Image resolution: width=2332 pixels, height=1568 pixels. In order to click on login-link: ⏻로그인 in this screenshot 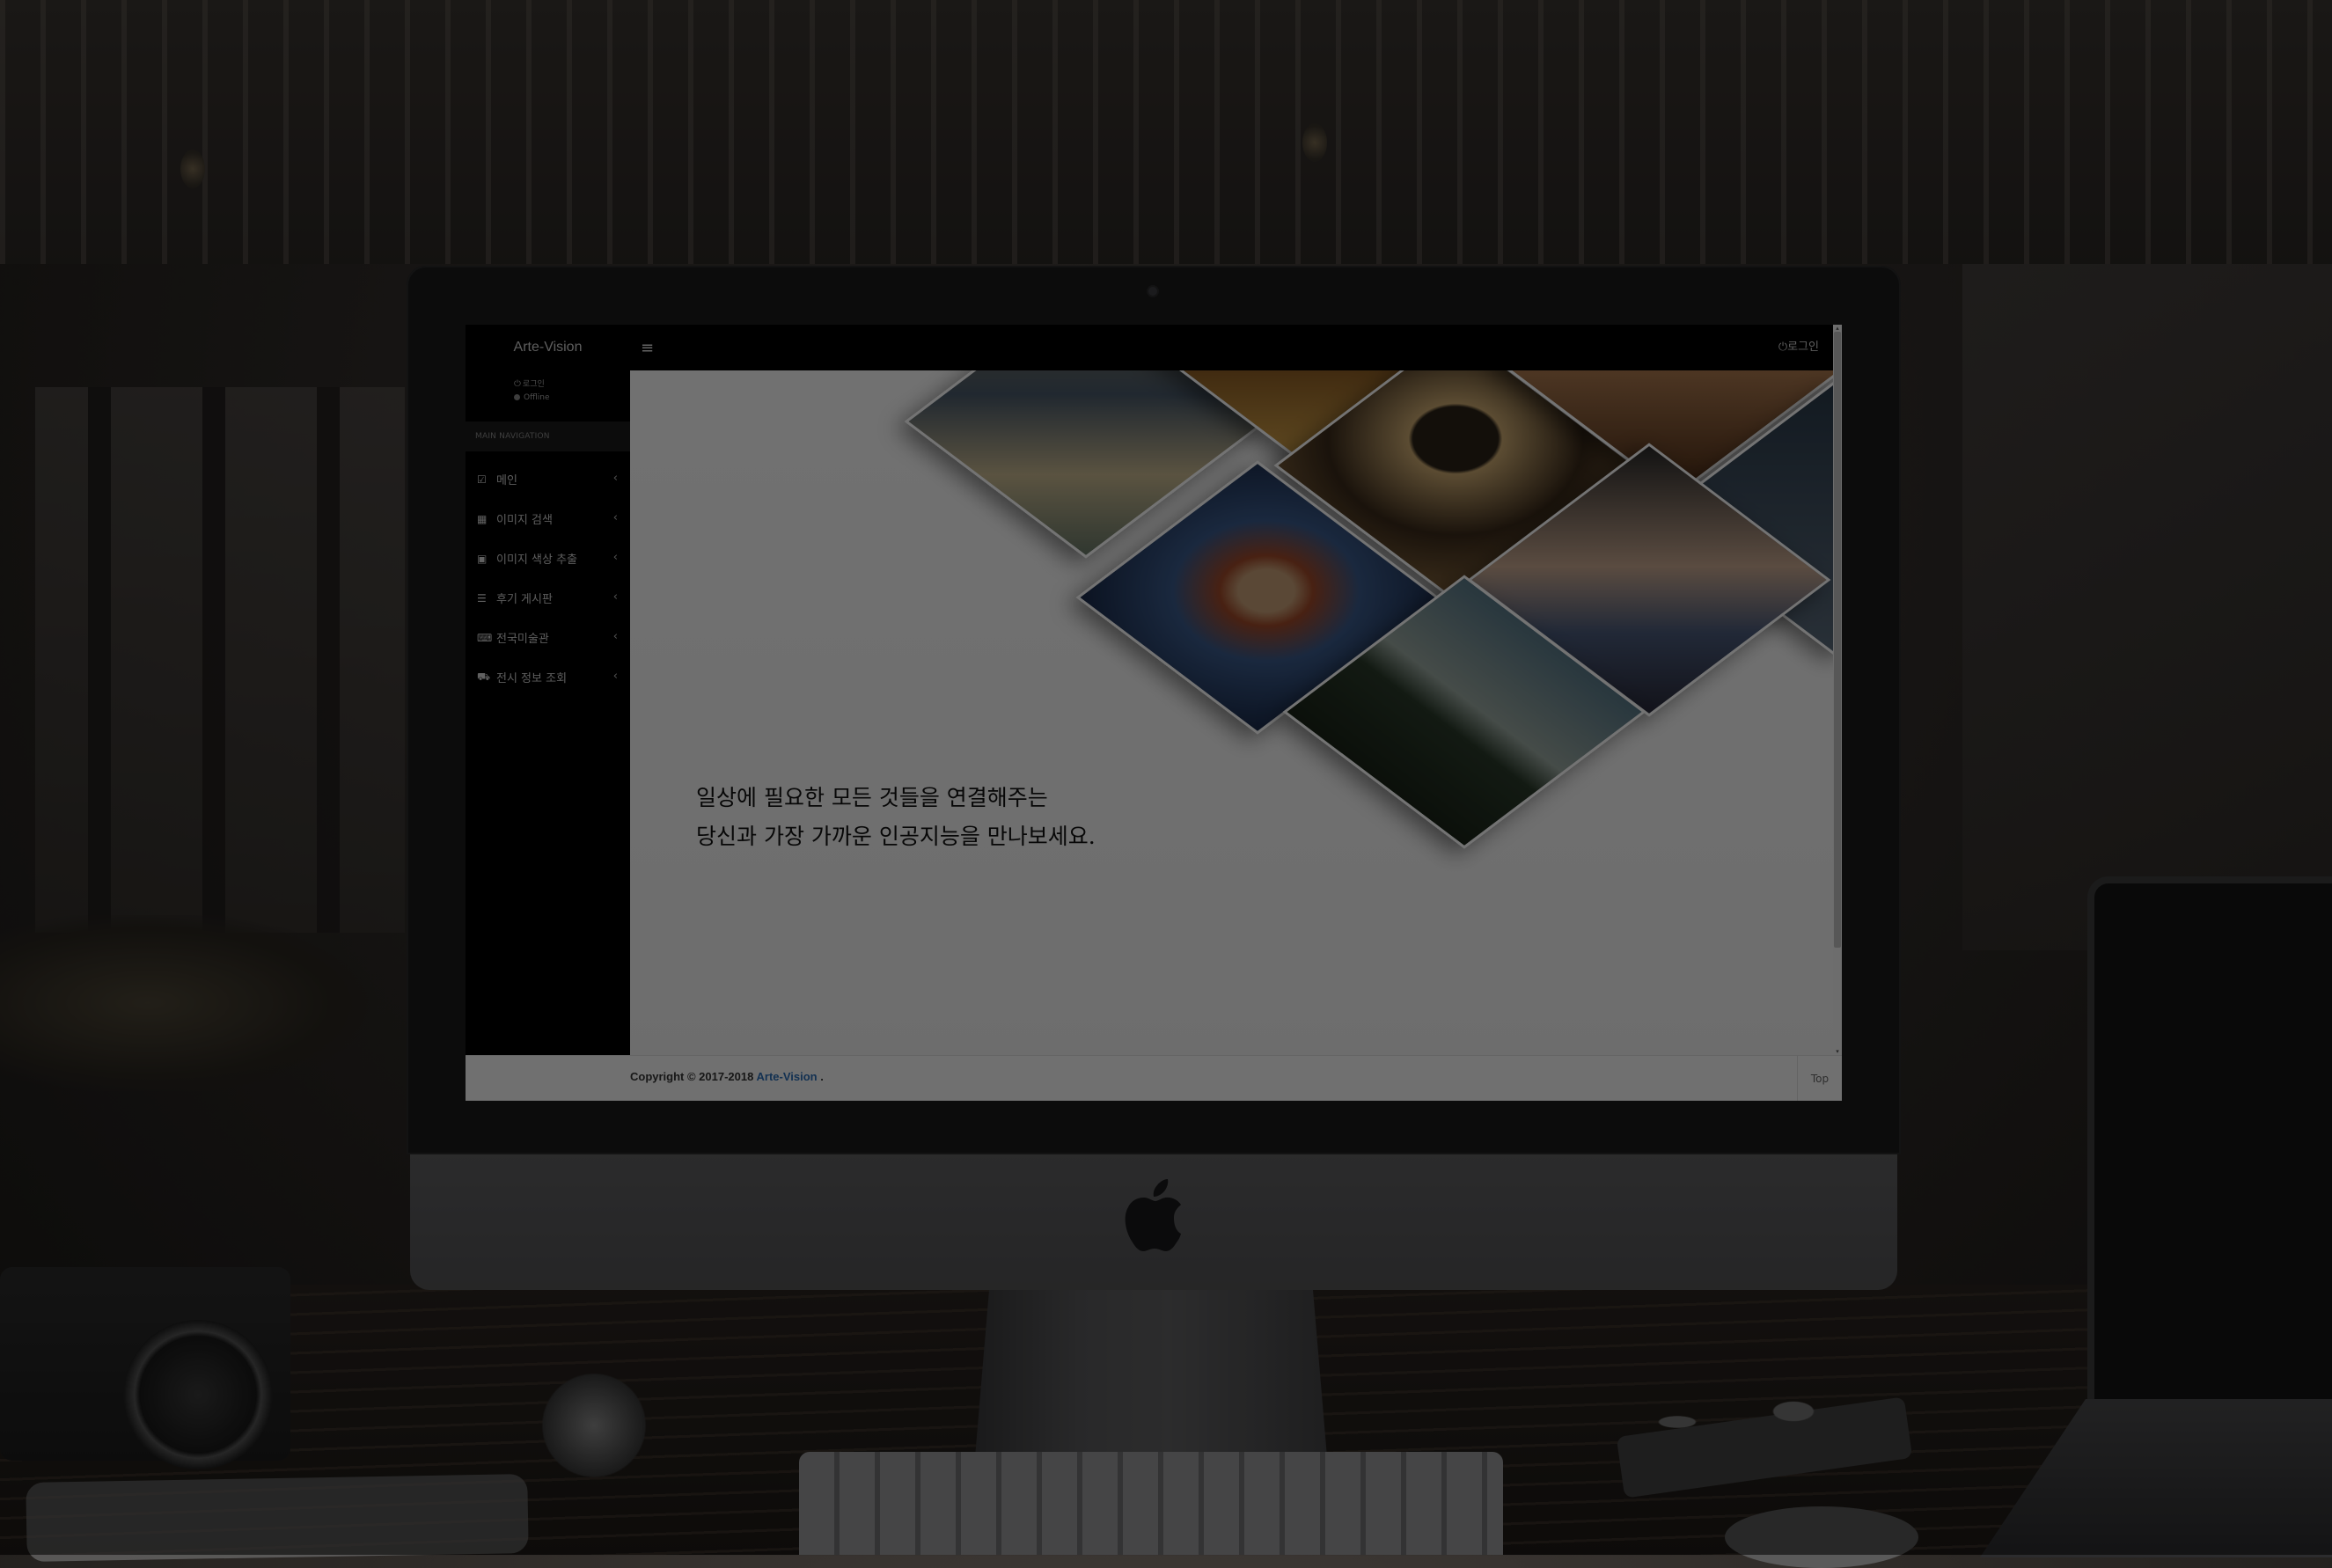, I will do `click(1799, 345)`.